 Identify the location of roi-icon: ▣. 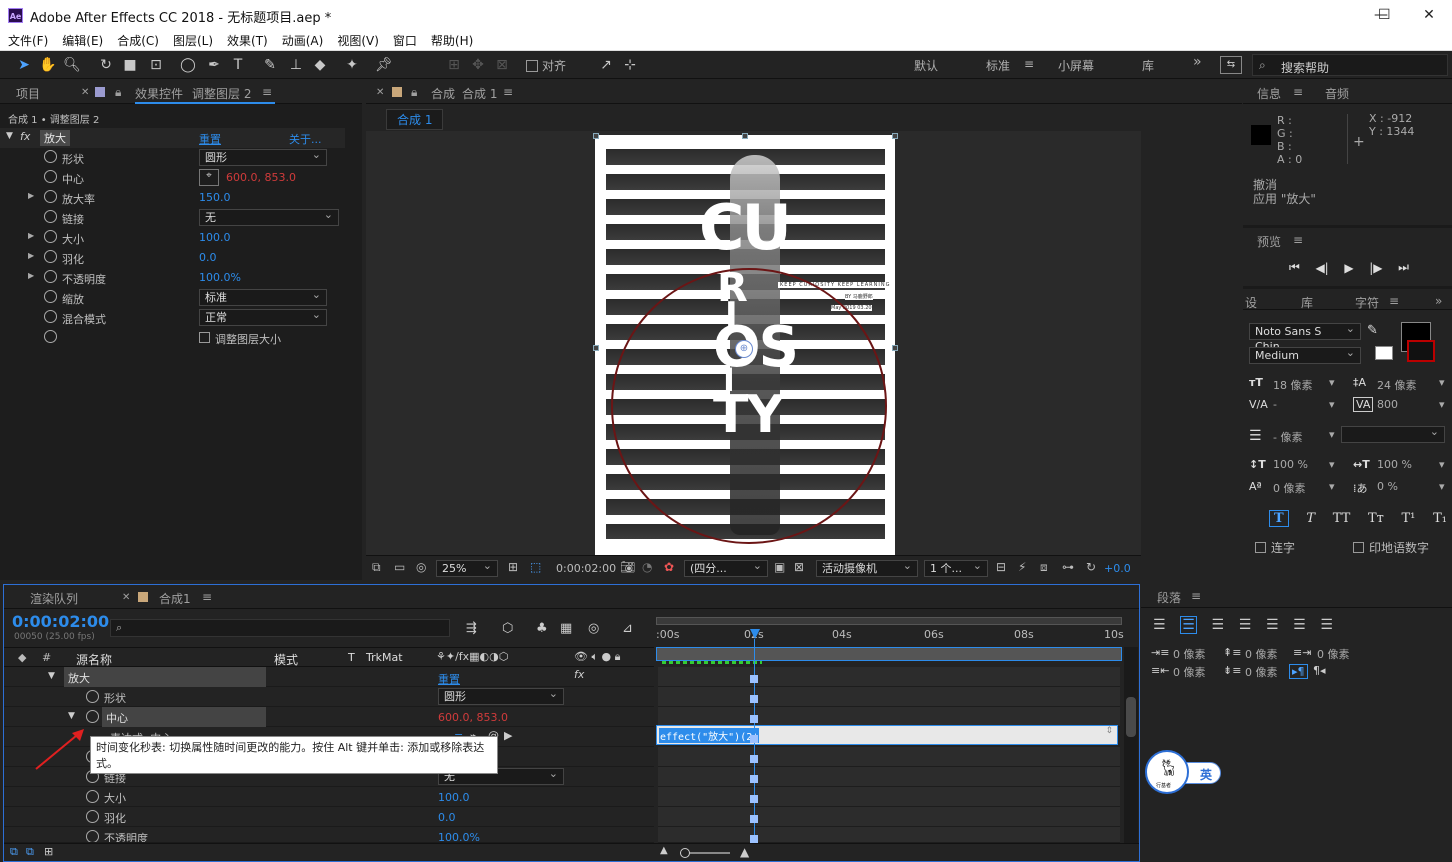
(779, 567).